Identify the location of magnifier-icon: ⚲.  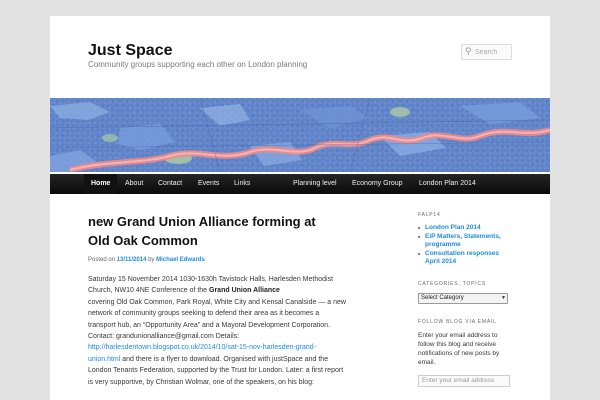
(468, 52).